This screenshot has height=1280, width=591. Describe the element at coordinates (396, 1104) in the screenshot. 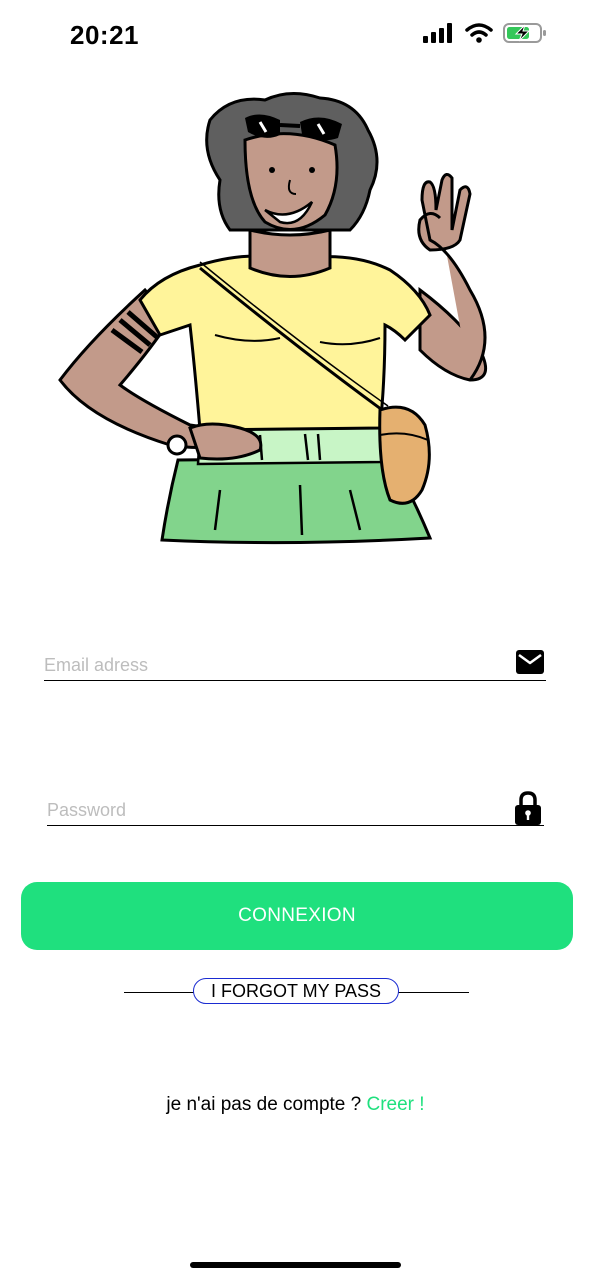

I see `create-account-link: Creer !` at that location.